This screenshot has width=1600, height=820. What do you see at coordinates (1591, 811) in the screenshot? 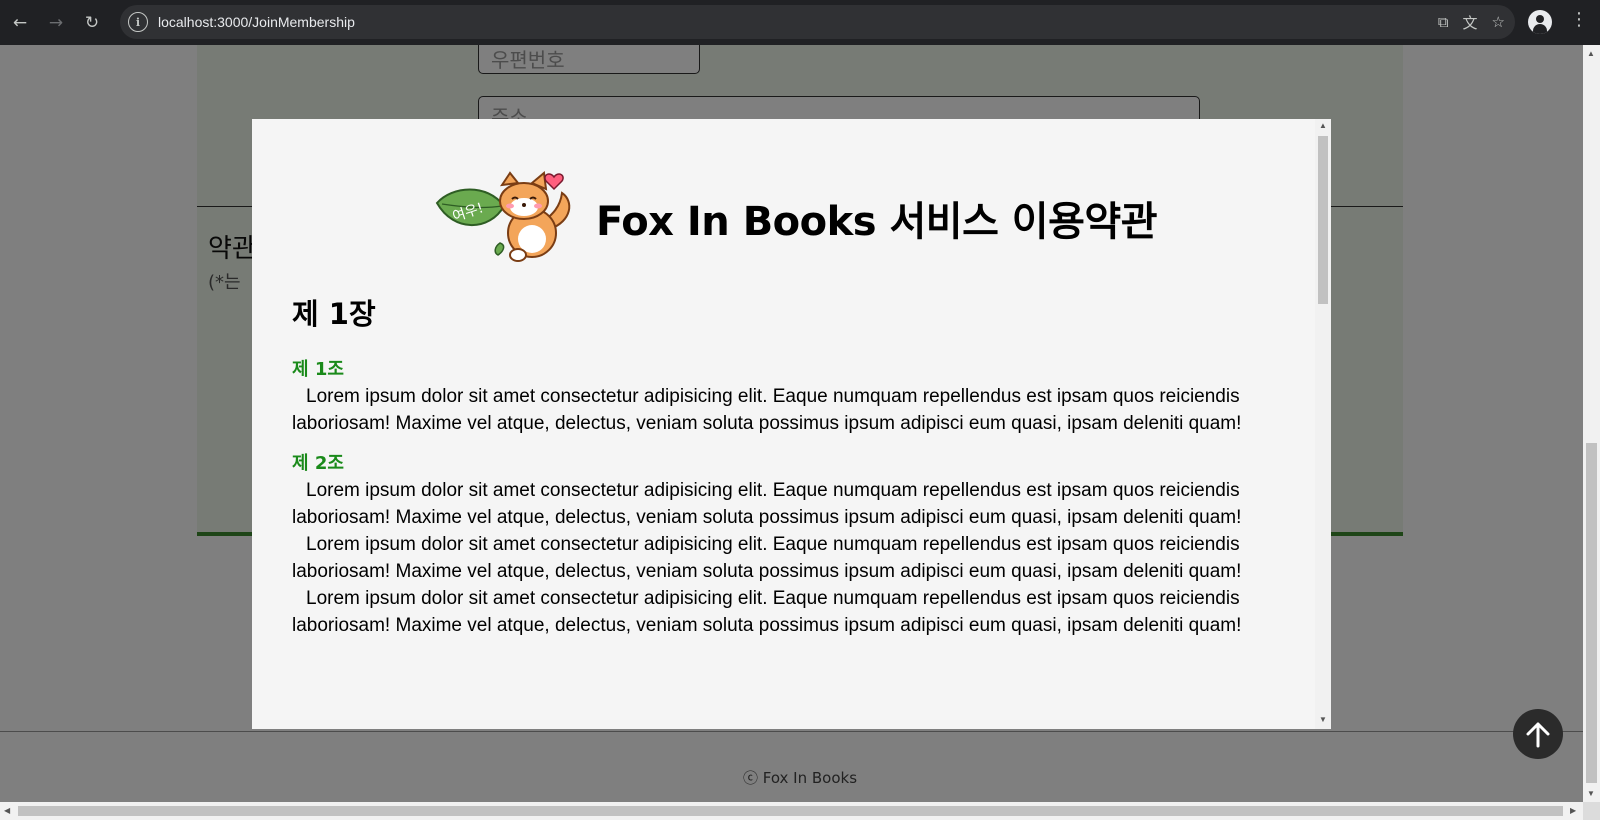
I see `scrollbar-corner` at bounding box center [1591, 811].